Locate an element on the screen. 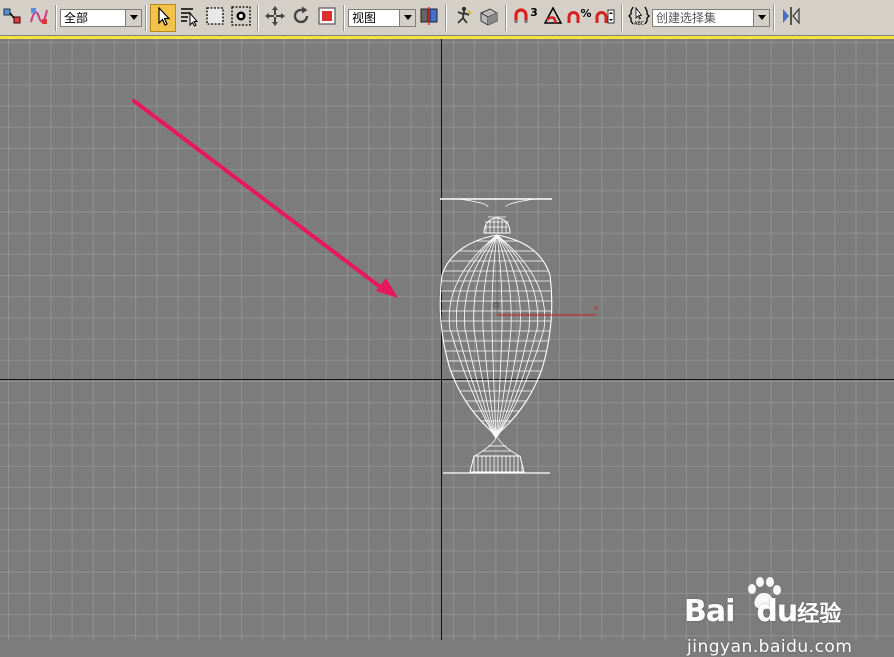  edit-named-selection-button: ABC is located at coordinates (639, 18).